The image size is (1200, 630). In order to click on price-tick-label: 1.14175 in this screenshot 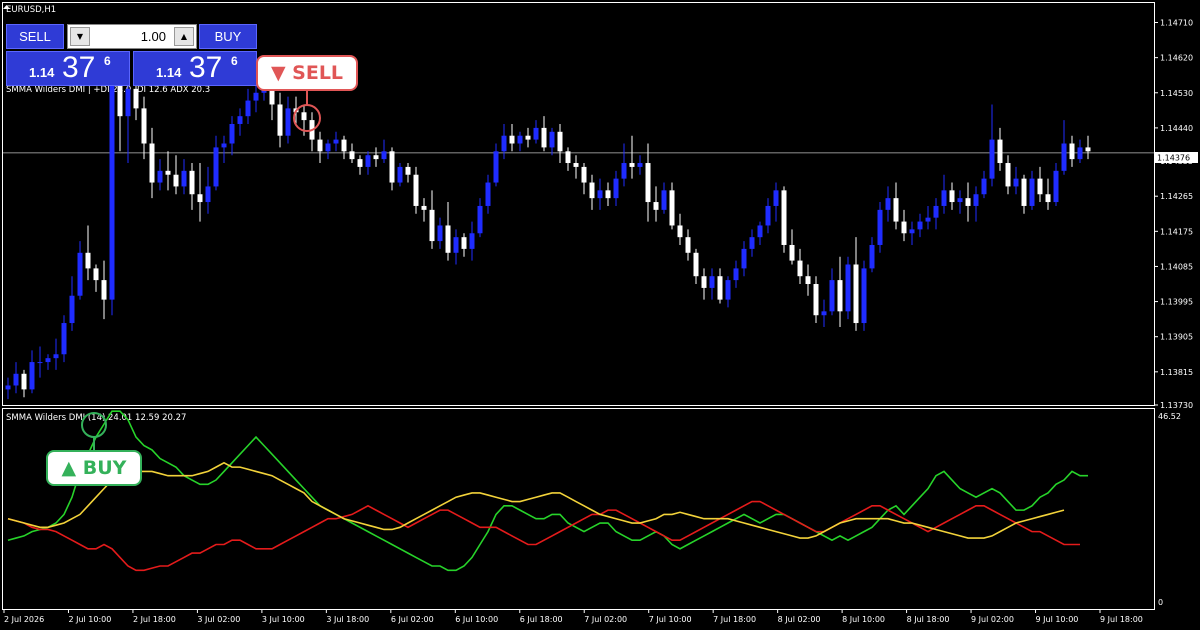, I will do `click(1176, 231)`.